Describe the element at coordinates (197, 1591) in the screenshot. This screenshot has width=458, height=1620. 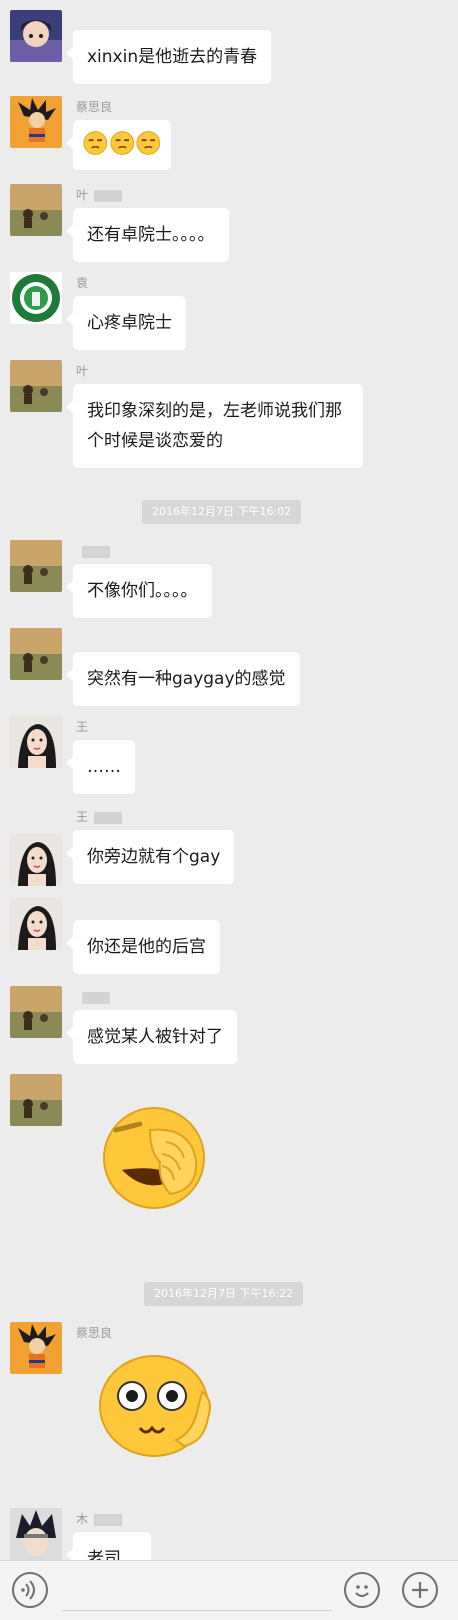
I see `message-input` at that location.